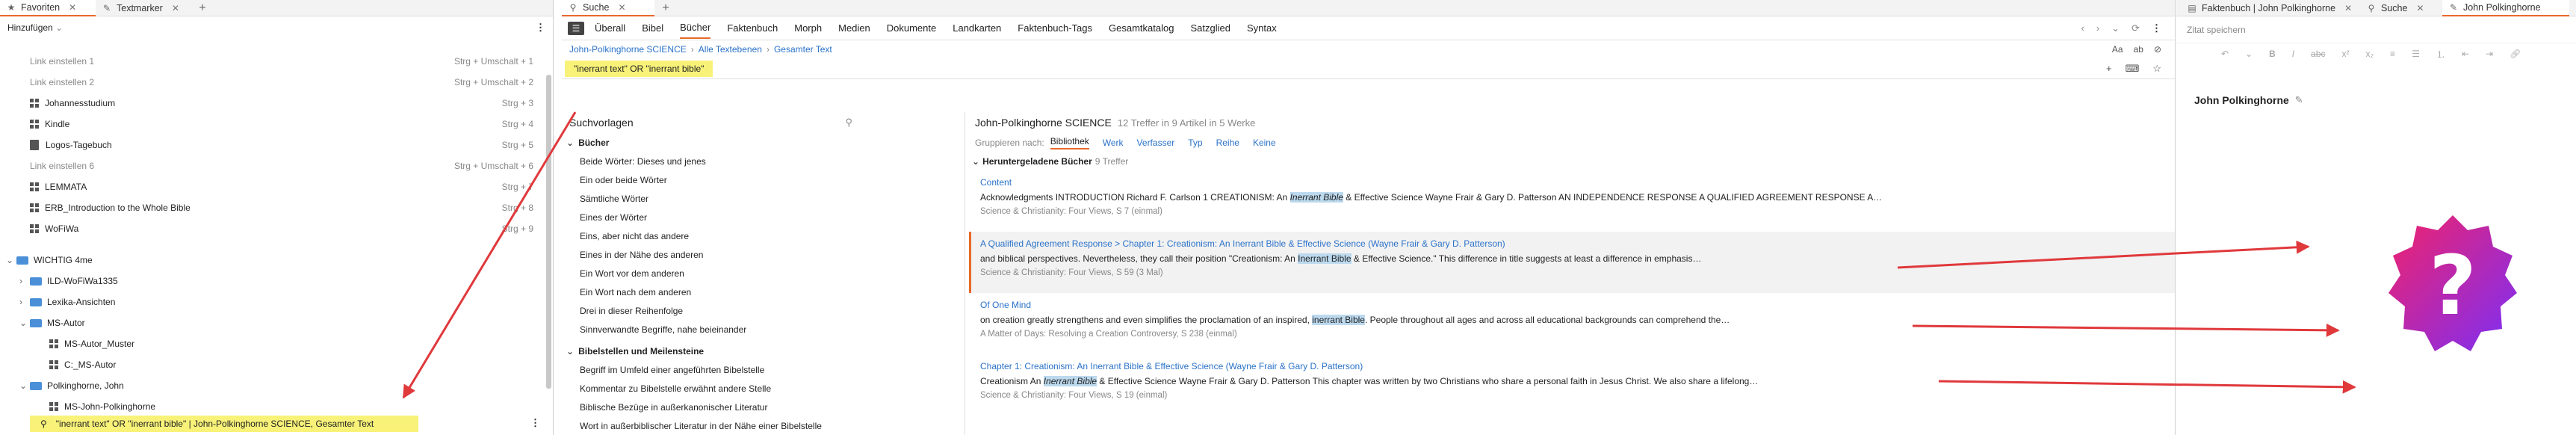  What do you see at coordinates (803, 49) in the screenshot?
I see `breadcrumb-range: Gesamter Text` at bounding box center [803, 49].